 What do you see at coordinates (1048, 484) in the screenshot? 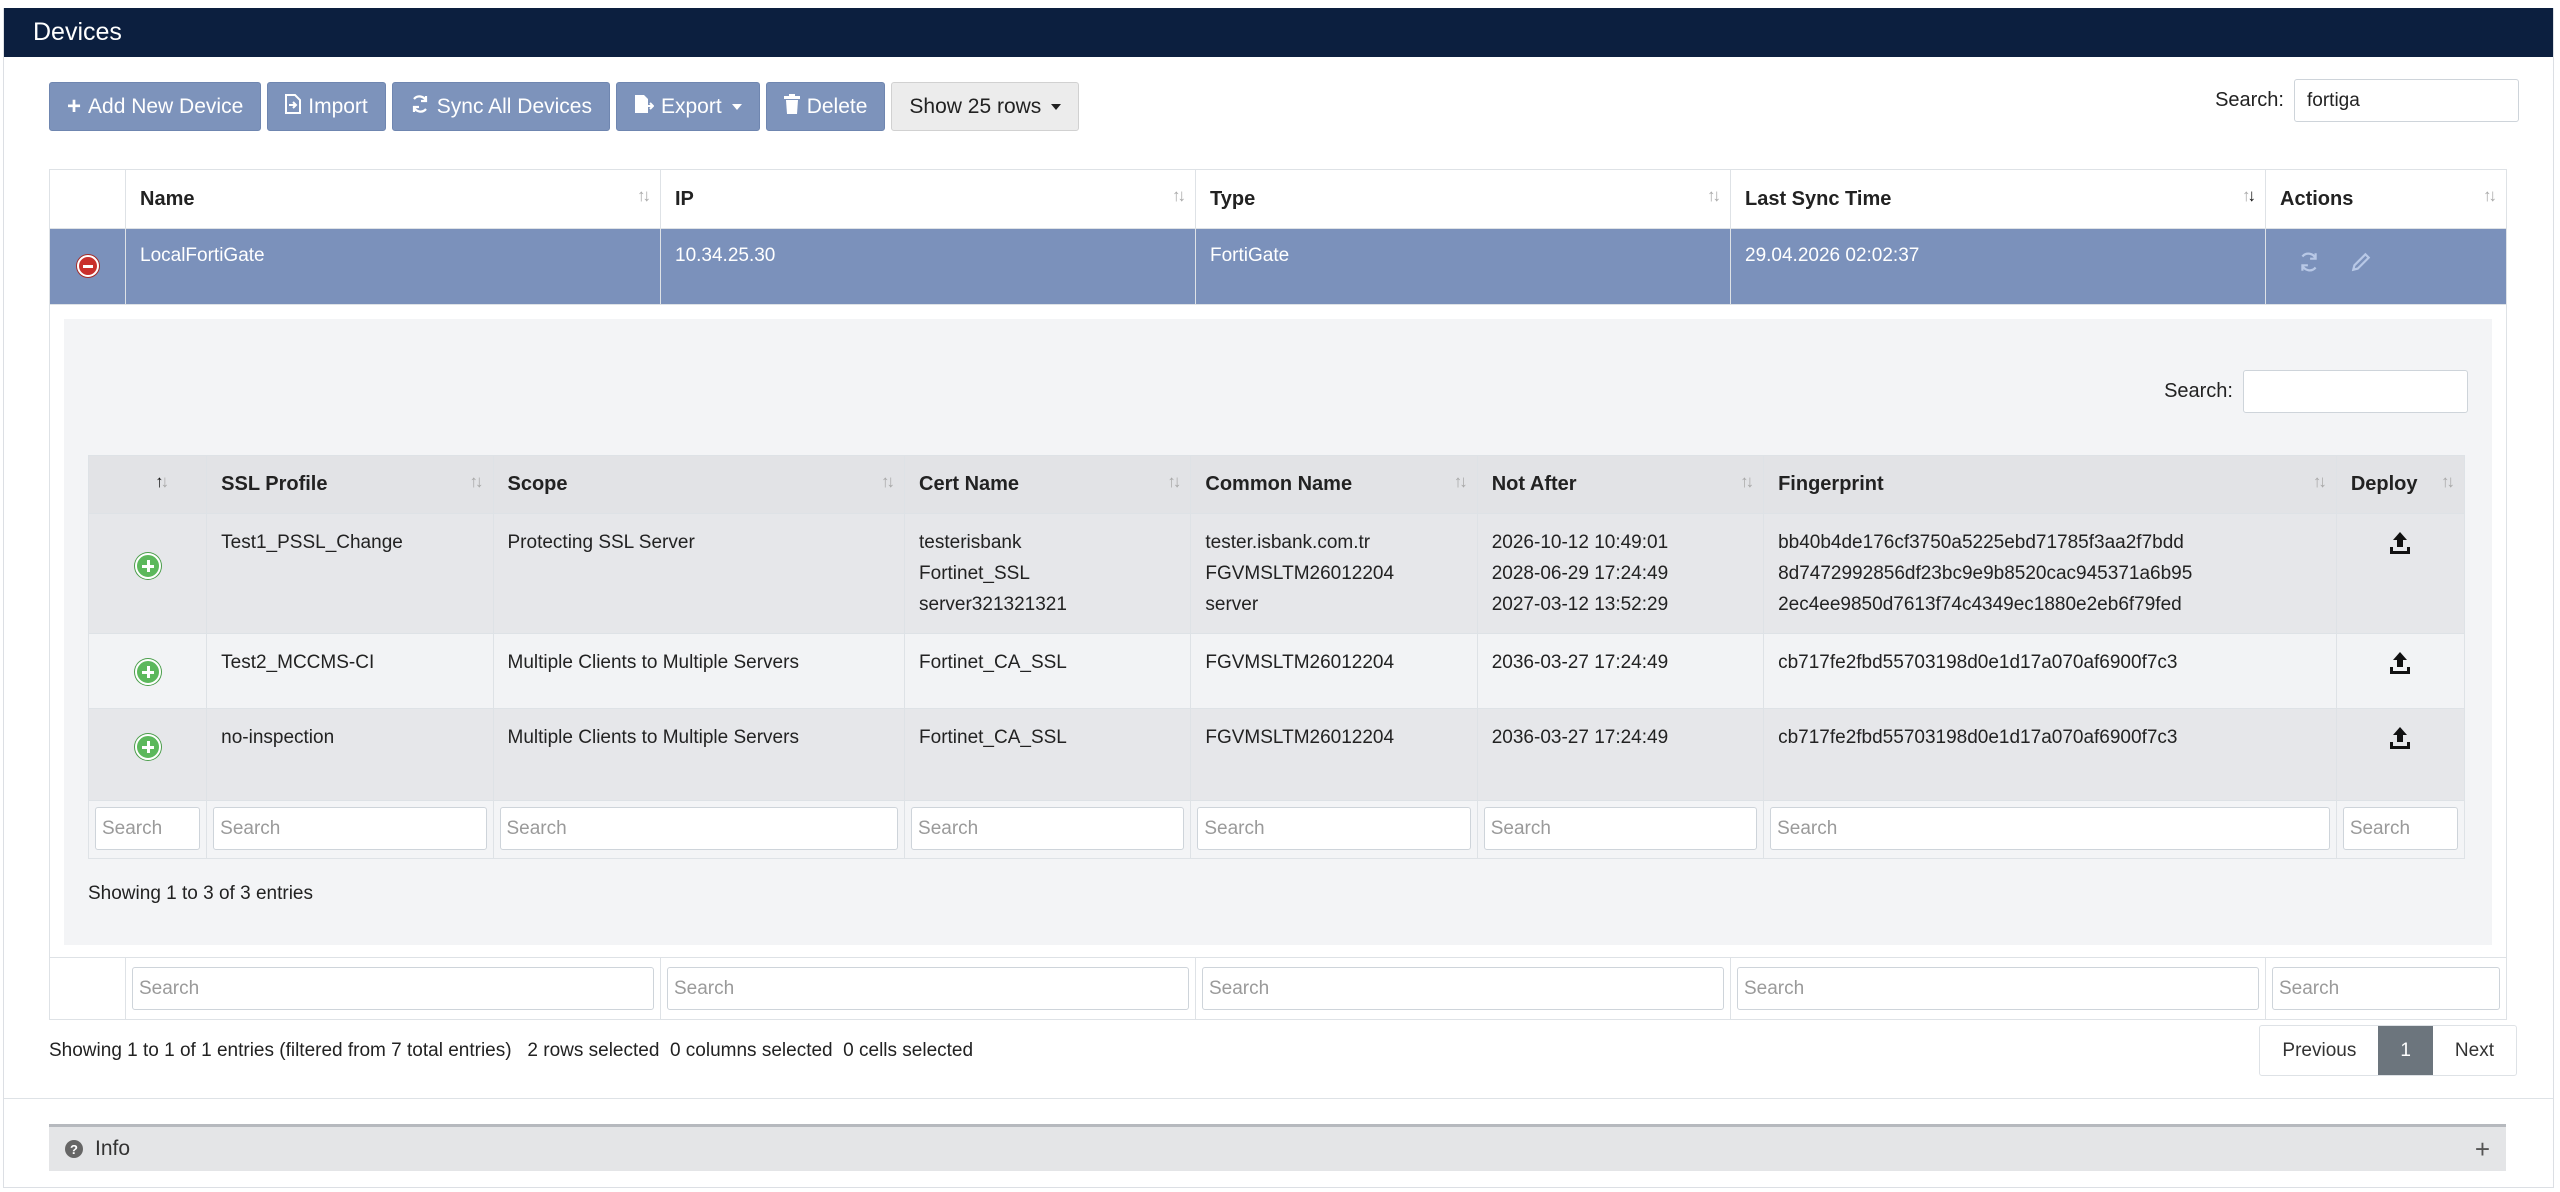
I see `column-header-cert-name: Cert Name ↑↓` at bounding box center [1048, 484].